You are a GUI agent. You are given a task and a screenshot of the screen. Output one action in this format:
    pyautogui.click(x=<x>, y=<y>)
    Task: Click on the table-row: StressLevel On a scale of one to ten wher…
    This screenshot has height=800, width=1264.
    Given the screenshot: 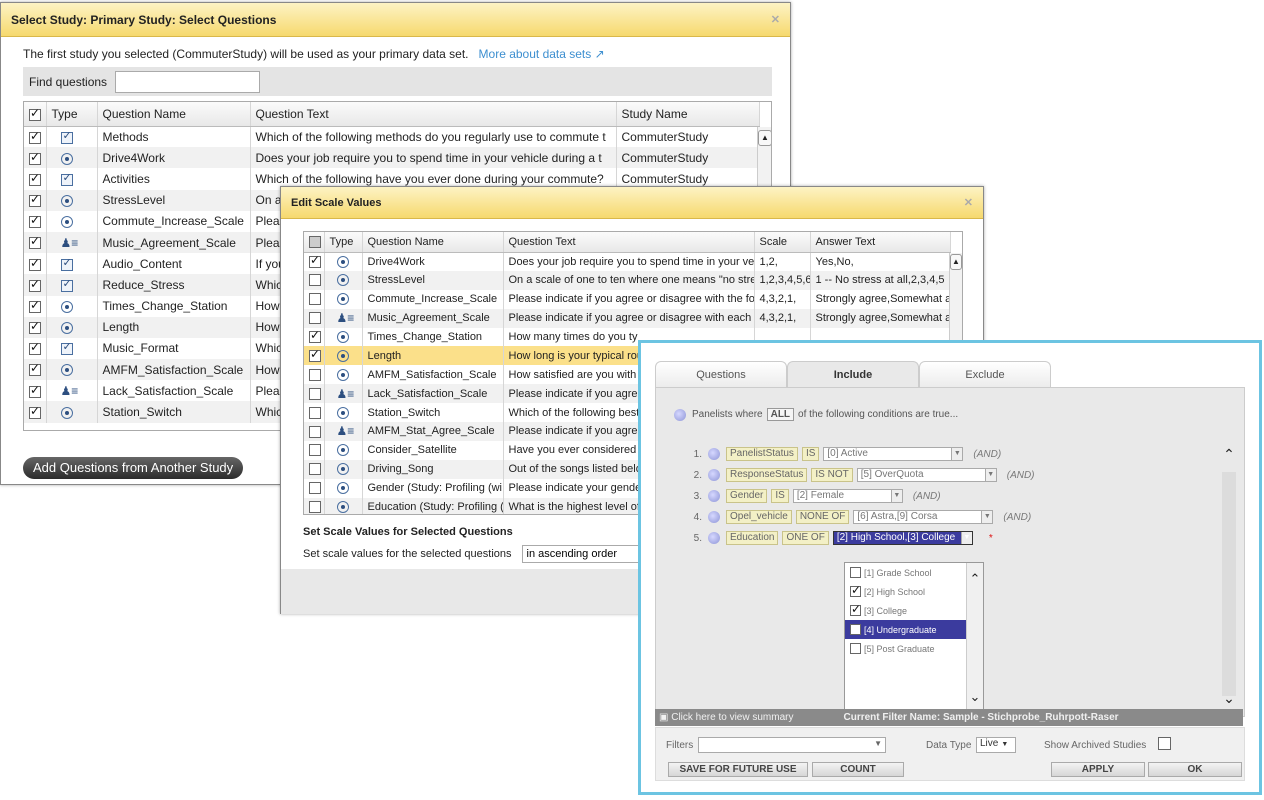 What is the action you would take?
    pyautogui.click(x=627, y=280)
    